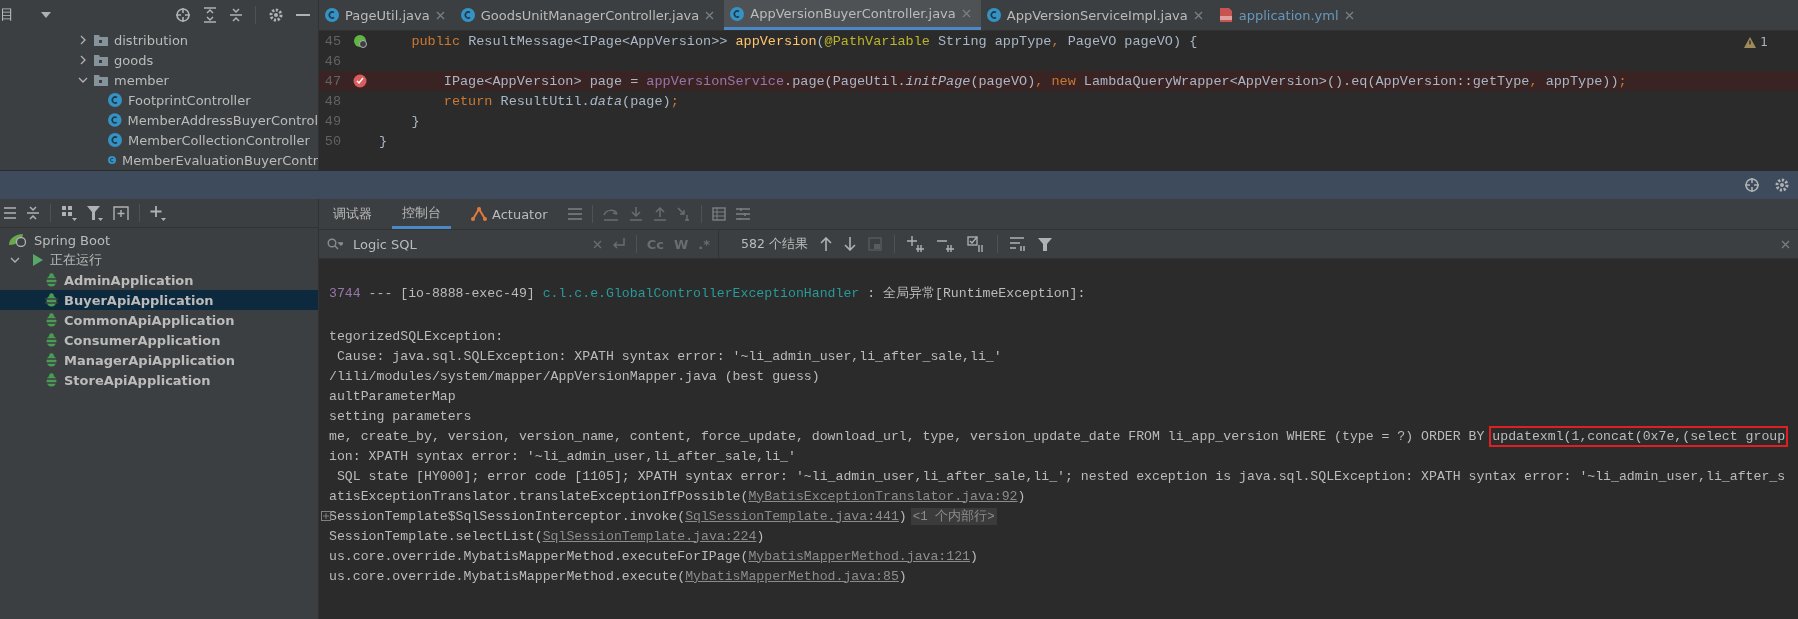 The height and width of the screenshot is (619, 1798). Describe the element at coordinates (326, 516) in the screenshot. I see `expand-fold-icon` at that location.